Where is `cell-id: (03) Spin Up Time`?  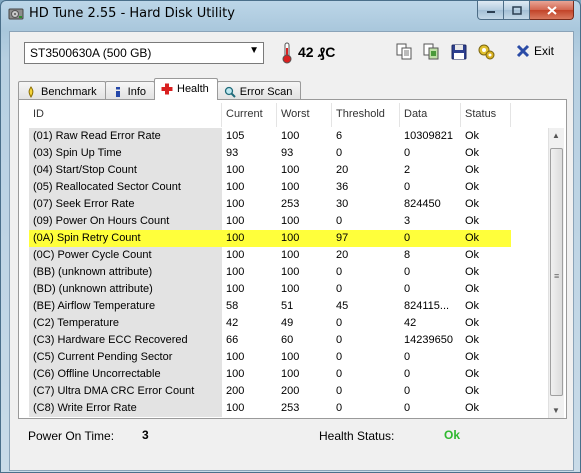 cell-id: (03) Spin Up Time is located at coordinates (125, 153).